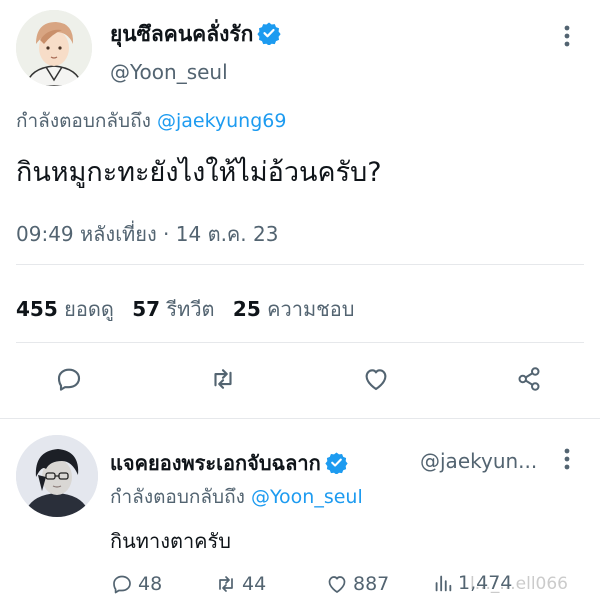 The image size is (600, 603). What do you see at coordinates (222, 121) in the screenshot?
I see `mention-link: @jaekyung69` at bounding box center [222, 121].